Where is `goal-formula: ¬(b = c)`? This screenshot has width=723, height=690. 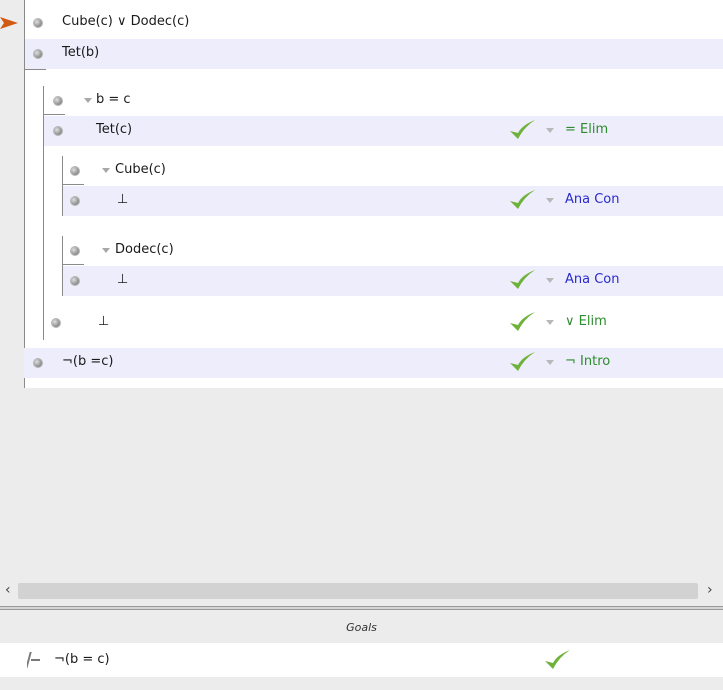
goal-formula: ¬(b = c) is located at coordinates (82, 659).